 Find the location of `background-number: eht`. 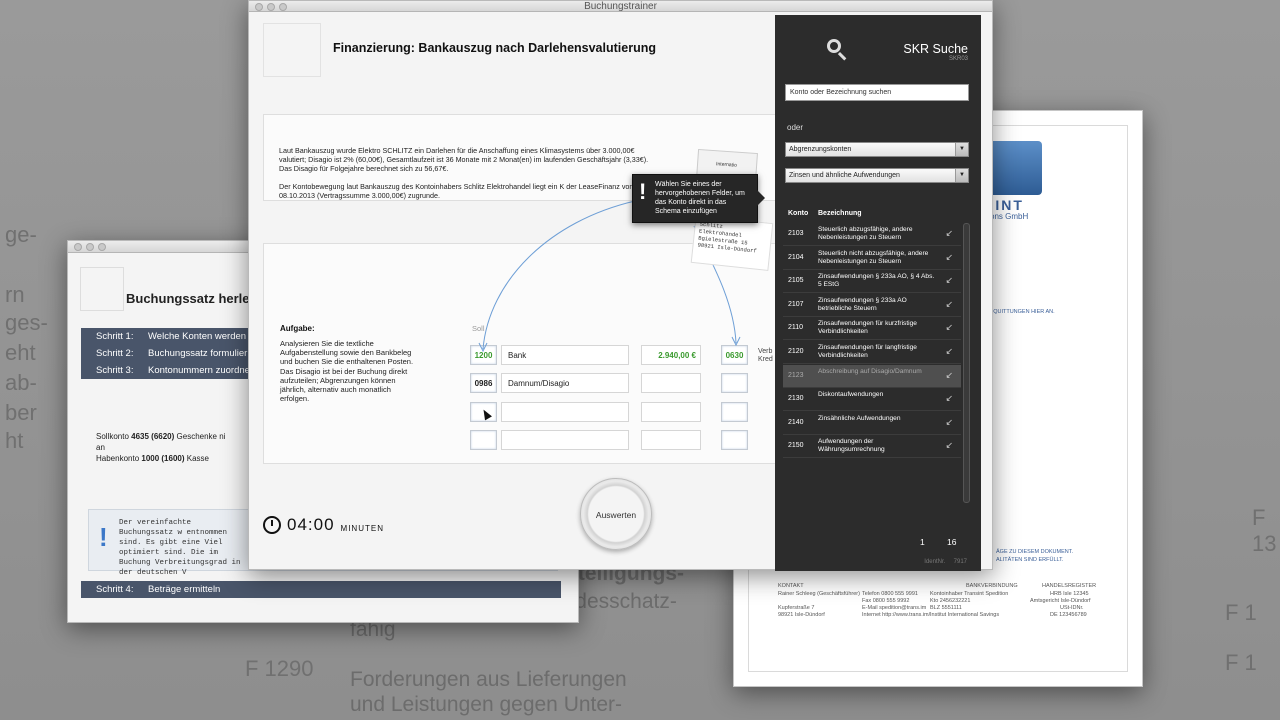

background-number: eht is located at coordinates (20, 352).